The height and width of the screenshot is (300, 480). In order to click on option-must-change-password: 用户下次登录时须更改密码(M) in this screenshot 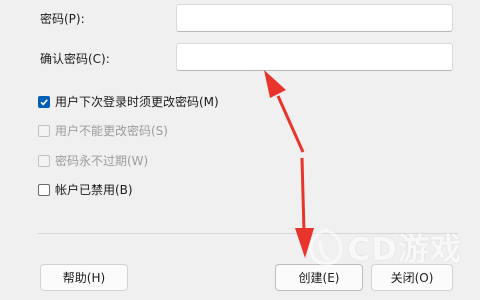, I will do `click(128, 101)`.